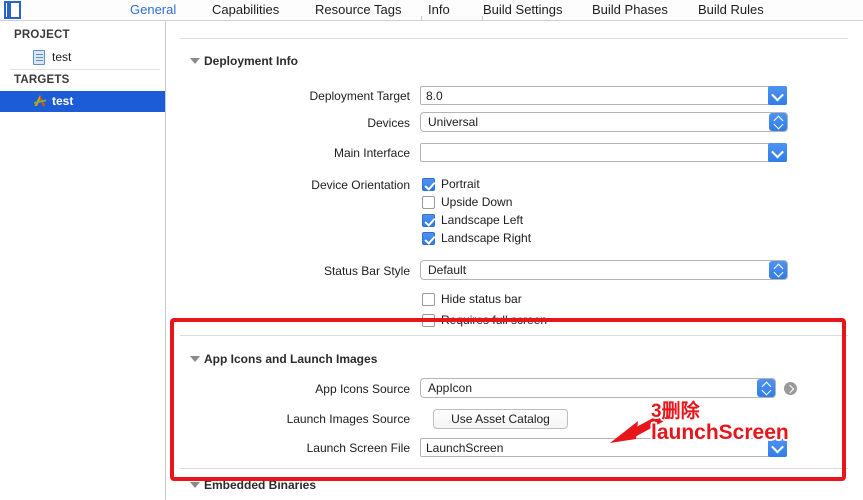 This screenshot has width=863, height=500. What do you see at coordinates (40, 101) in the screenshot?
I see `target-app-icon` at bounding box center [40, 101].